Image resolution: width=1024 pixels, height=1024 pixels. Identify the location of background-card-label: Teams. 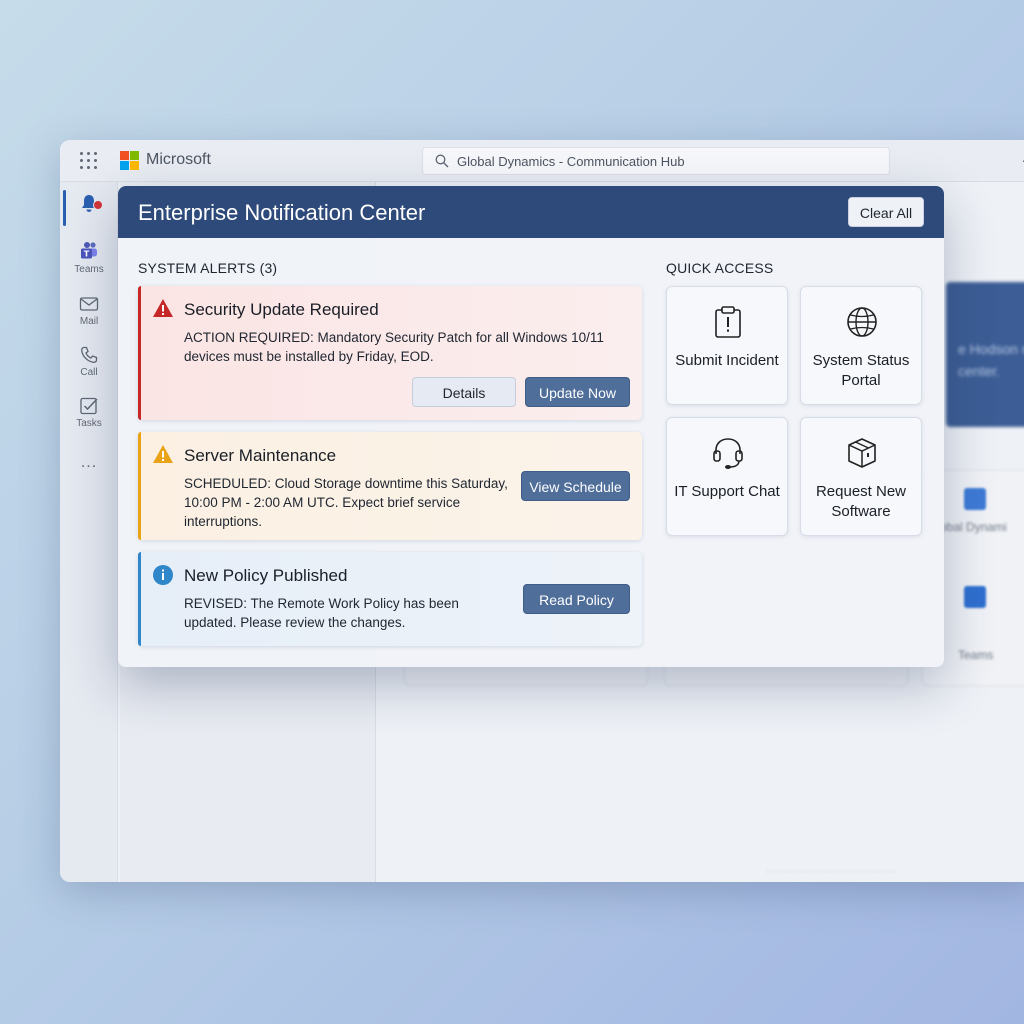
(976, 655).